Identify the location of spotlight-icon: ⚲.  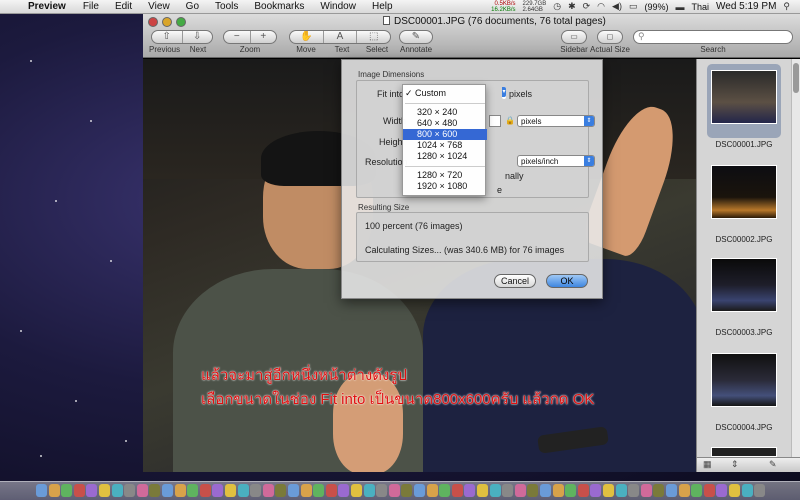
(786, 6).